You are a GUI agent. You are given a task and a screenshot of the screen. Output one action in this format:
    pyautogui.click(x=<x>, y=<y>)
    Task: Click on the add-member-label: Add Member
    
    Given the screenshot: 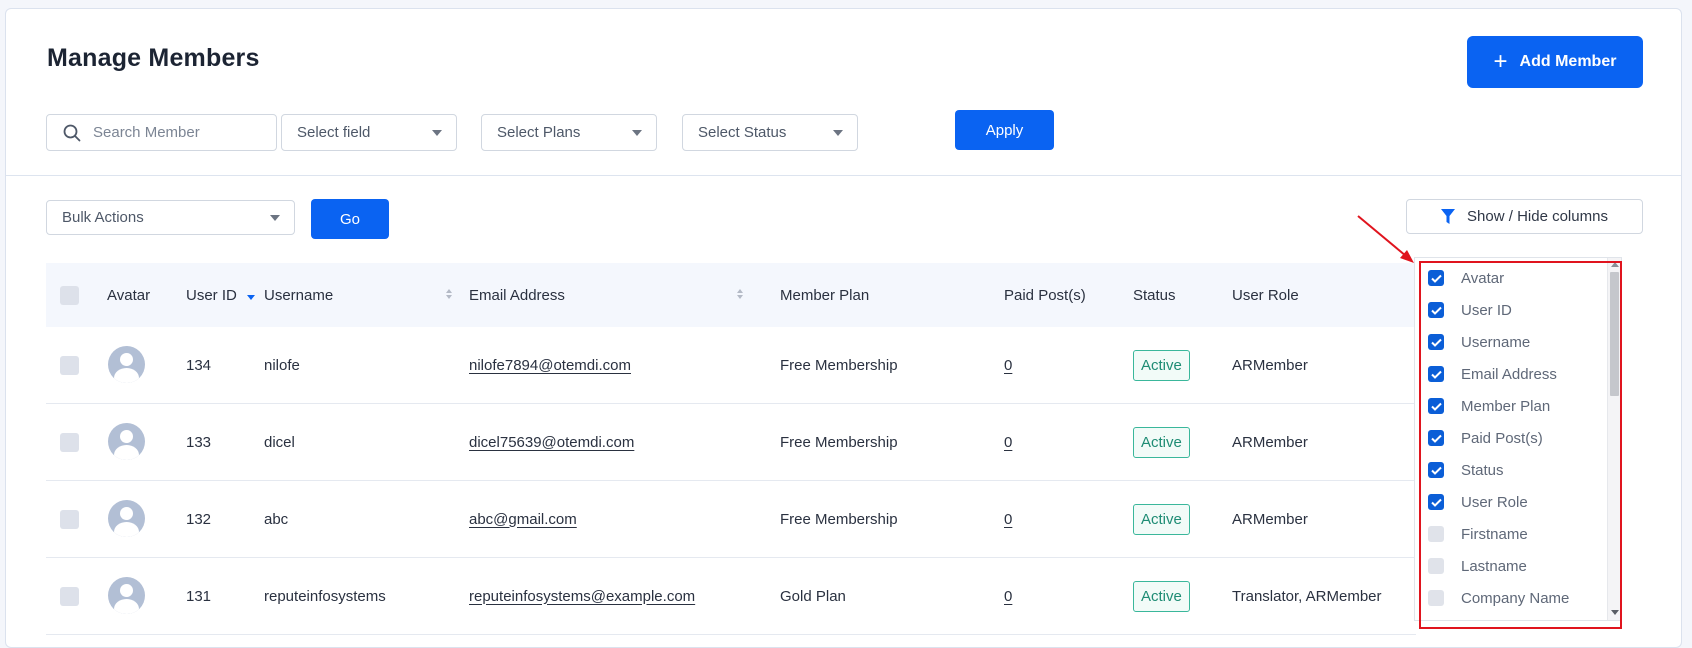 What is the action you would take?
    pyautogui.click(x=1568, y=61)
    